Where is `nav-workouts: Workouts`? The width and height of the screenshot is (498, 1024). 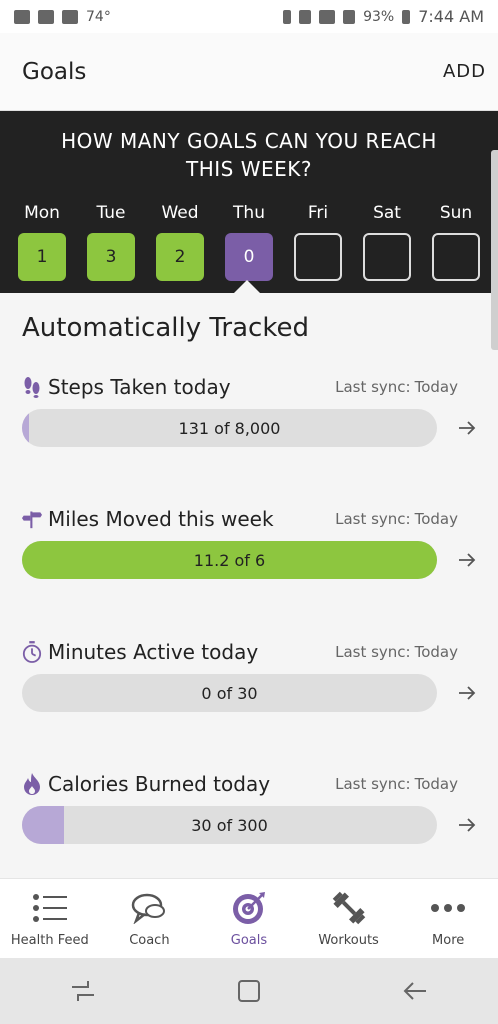 nav-workouts: Workouts is located at coordinates (348, 913).